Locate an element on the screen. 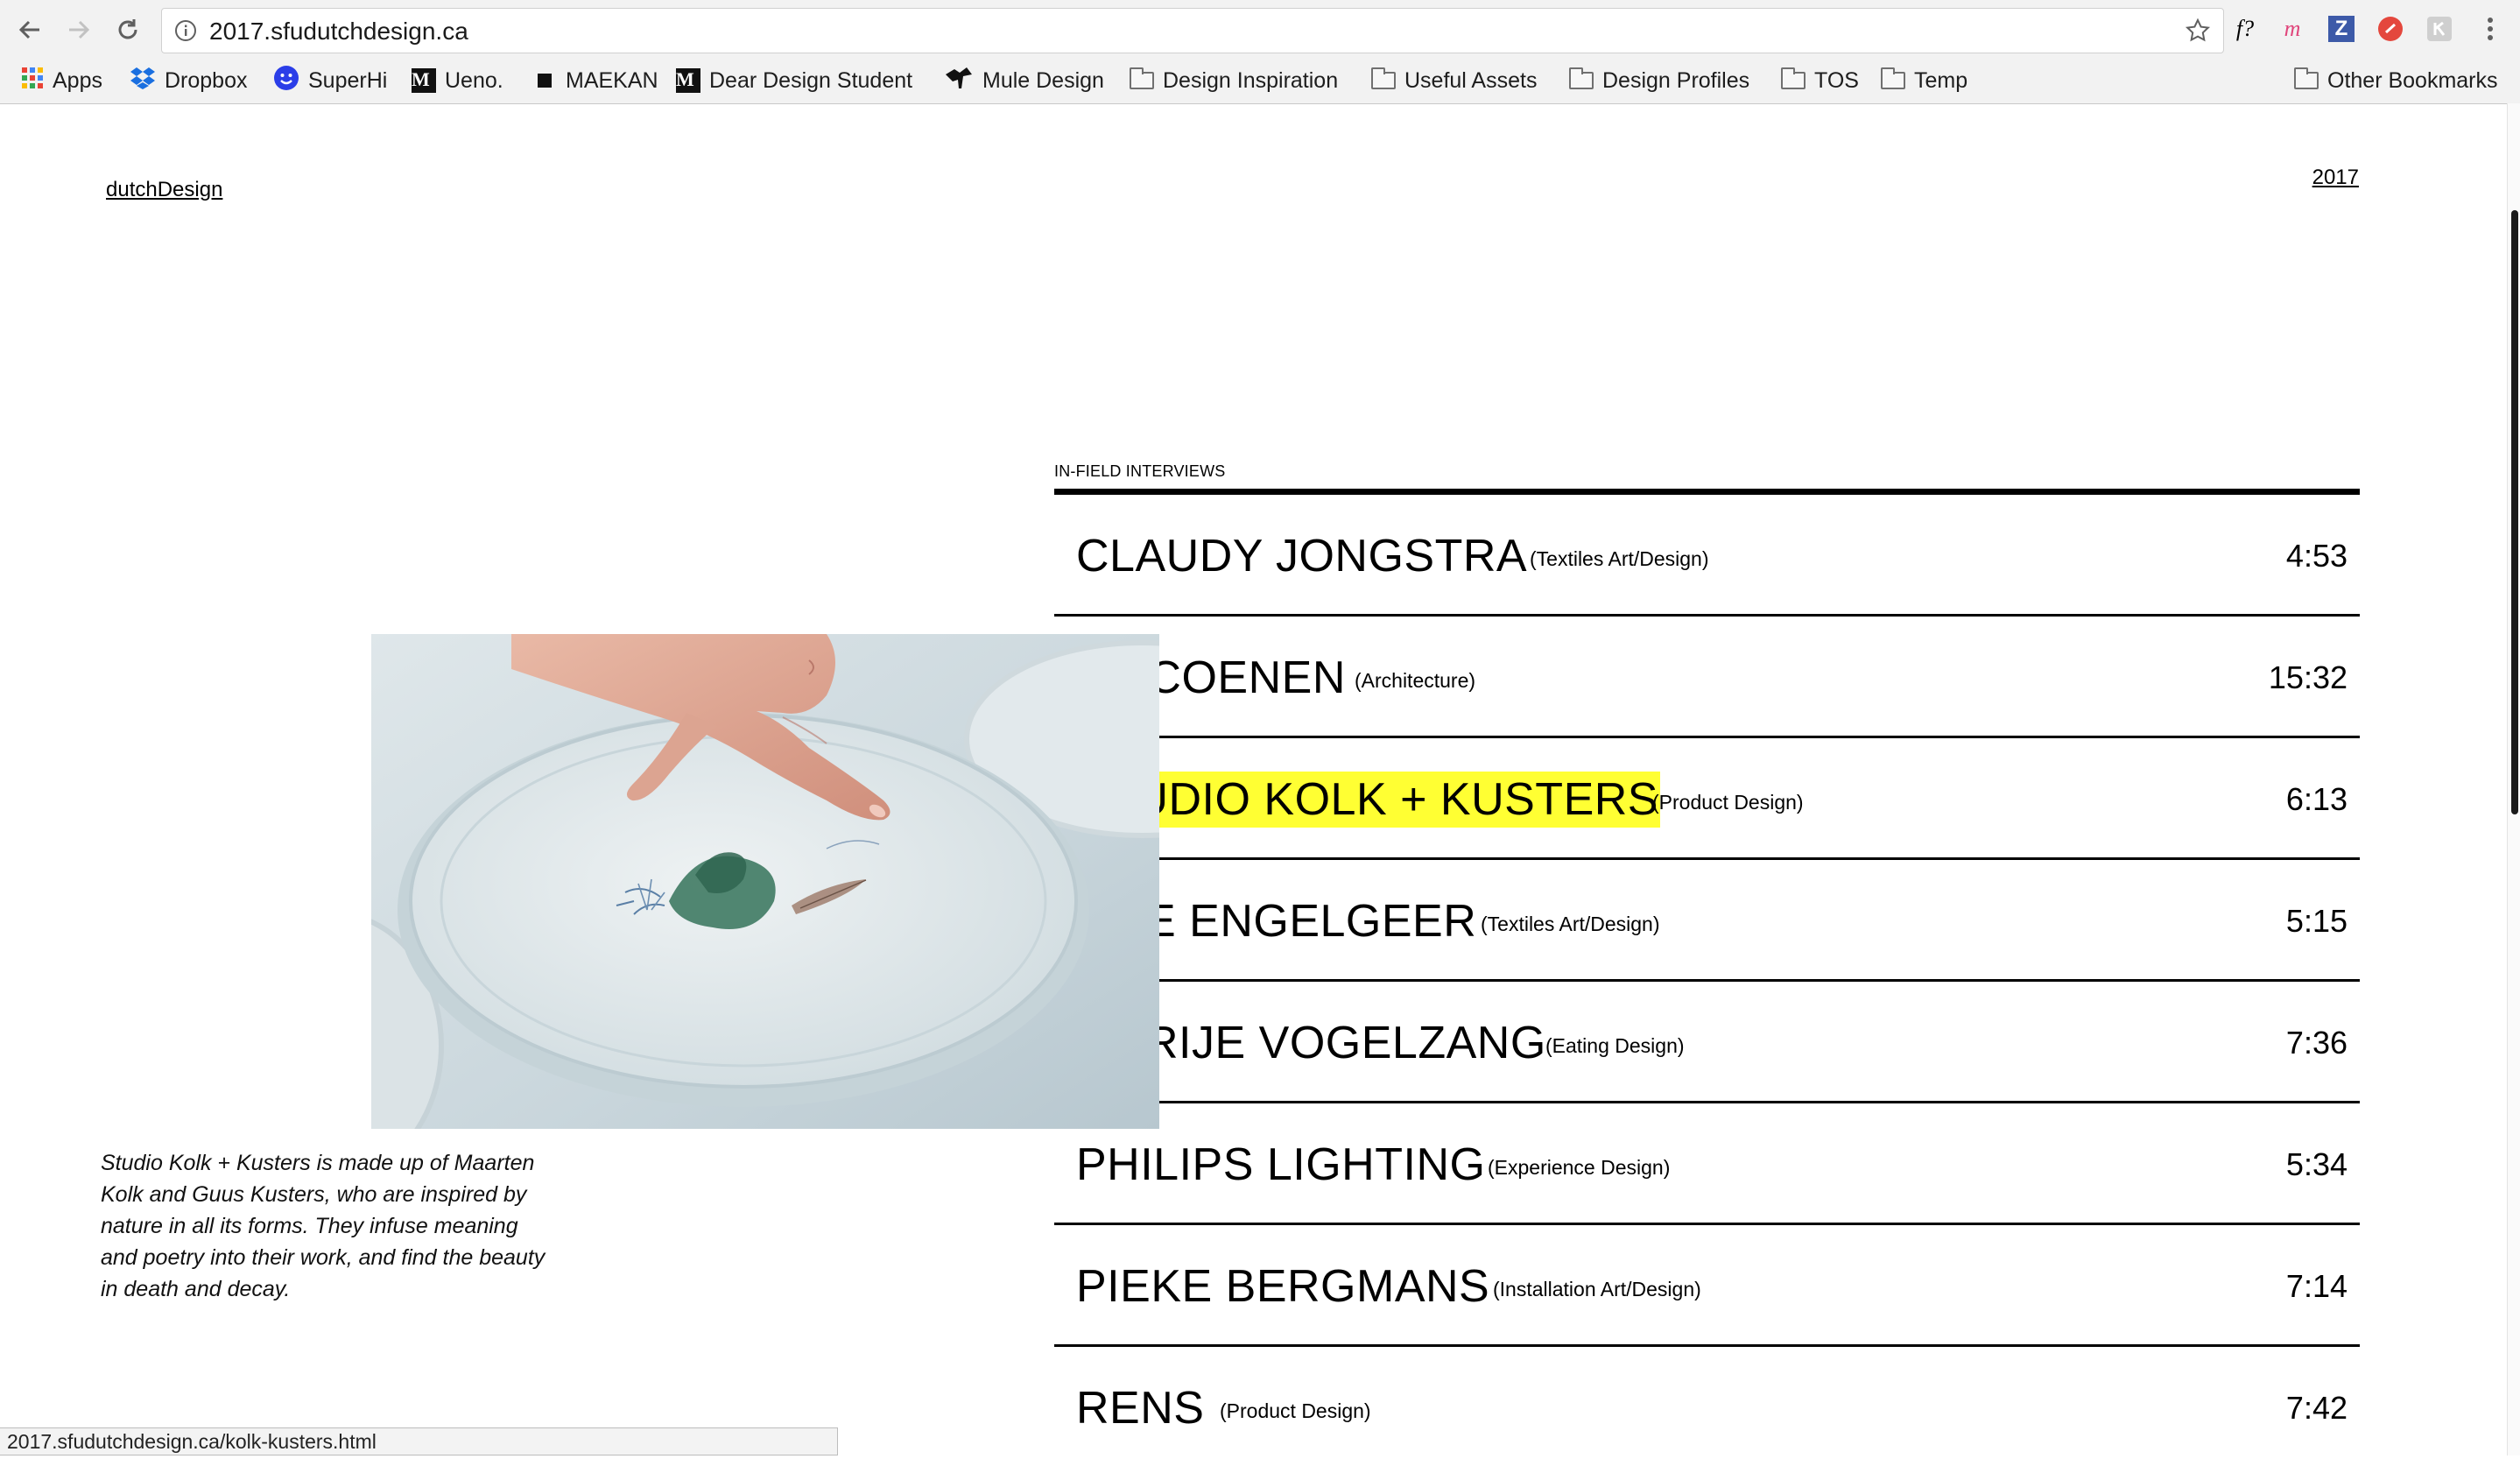 Image resolution: width=2520 pixels, height=1466 pixels. record-extension-icon is located at coordinates (2390, 29).